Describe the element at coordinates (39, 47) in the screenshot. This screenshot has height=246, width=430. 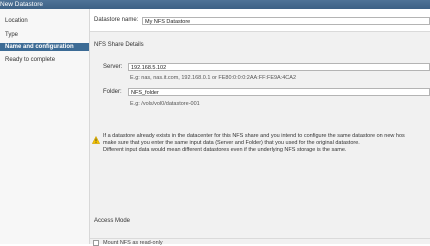
I see `step-label: Name and configuration` at that location.